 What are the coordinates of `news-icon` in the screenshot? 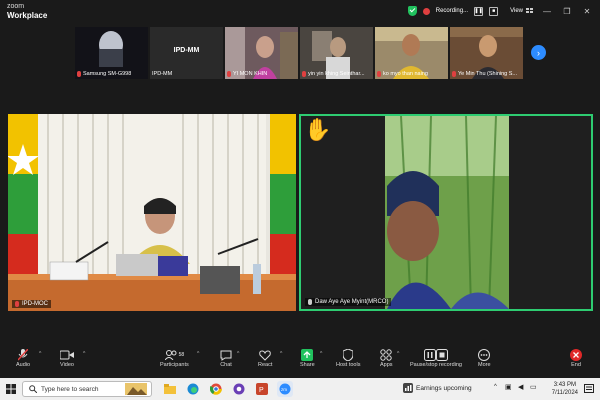 It's located at (408, 388).